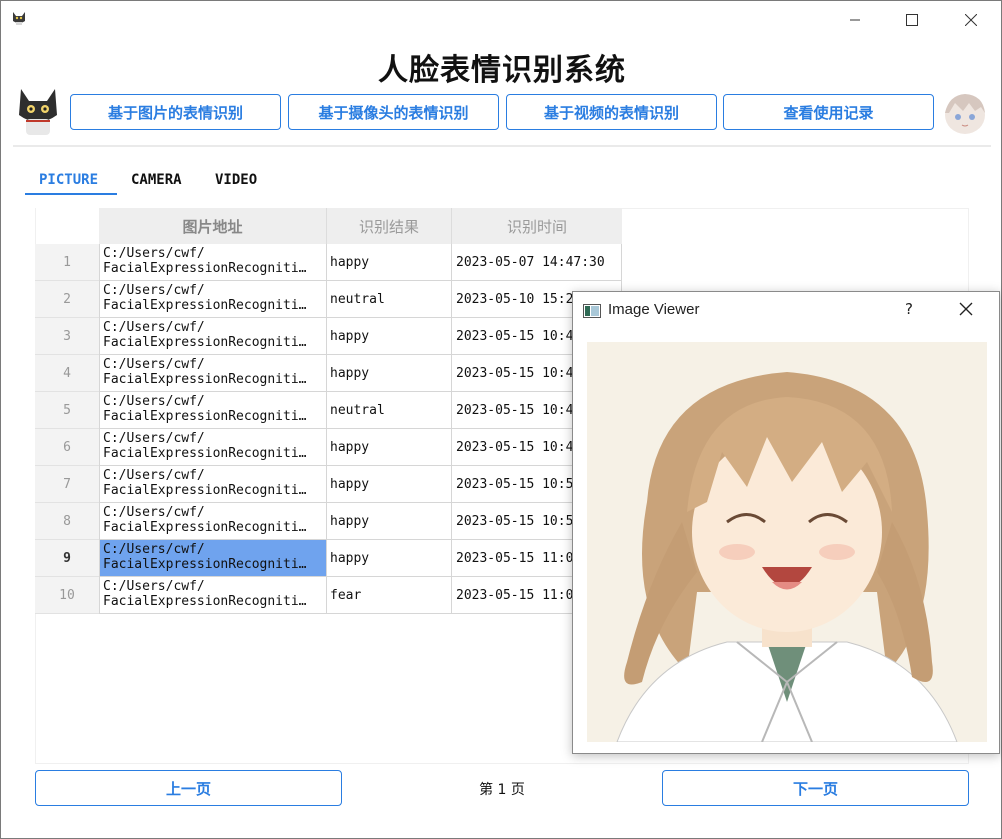  What do you see at coordinates (389, 595) in the screenshot?
I see `result-cell: fear` at bounding box center [389, 595].